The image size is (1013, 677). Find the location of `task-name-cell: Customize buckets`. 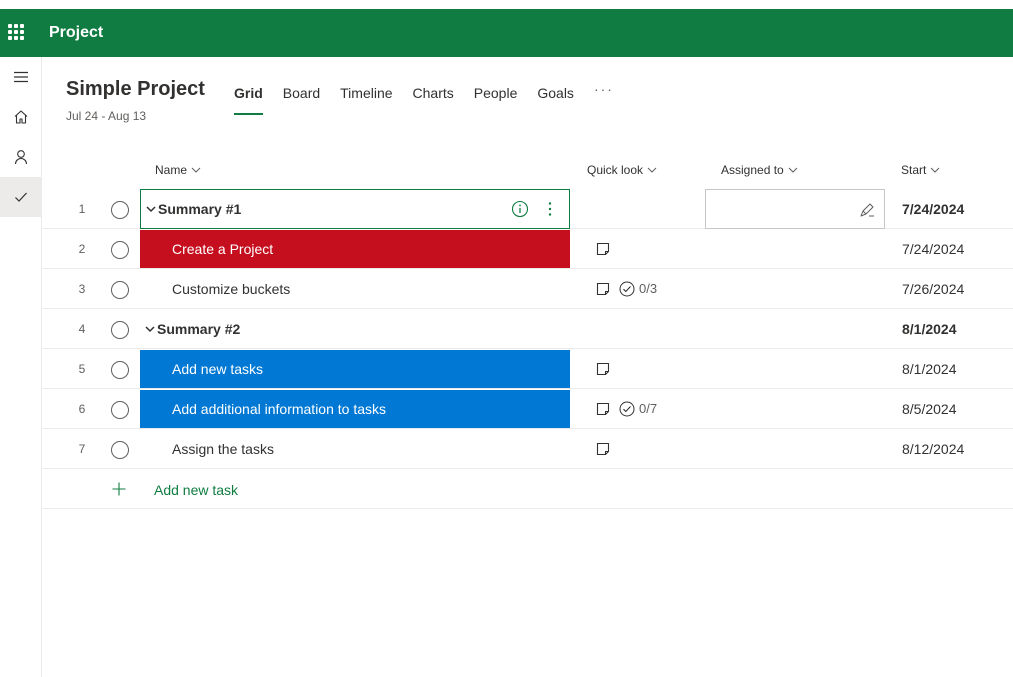

task-name-cell: Customize buckets is located at coordinates (355, 289).